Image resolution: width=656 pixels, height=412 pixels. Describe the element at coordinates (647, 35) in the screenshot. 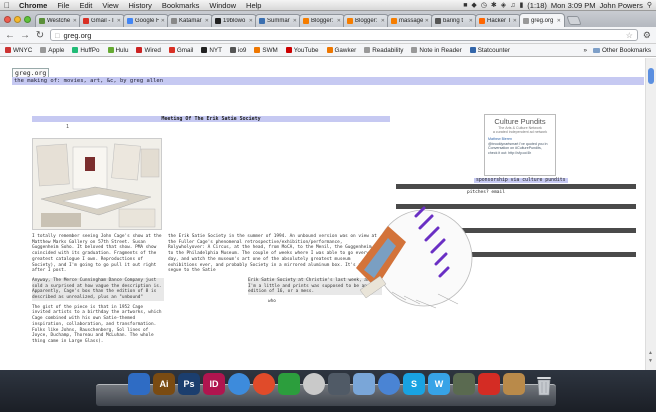

I see `wrench-menu-icon: ⚙` at that location.